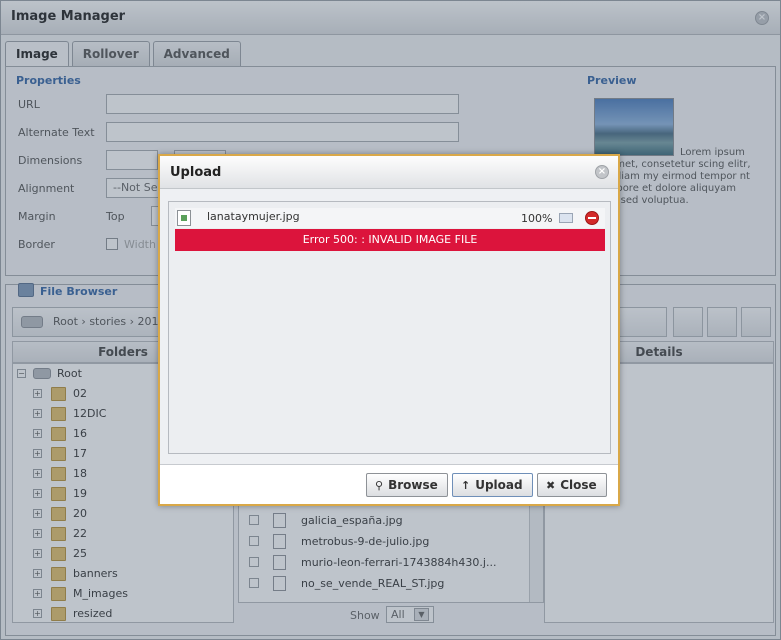 Image resolution: width=781 pixels, height=640 pixels. Describe the element at coordinates (390, 218) in the screenshot. I see `upload-item: lanataymujer.jpg 100%` at that location.